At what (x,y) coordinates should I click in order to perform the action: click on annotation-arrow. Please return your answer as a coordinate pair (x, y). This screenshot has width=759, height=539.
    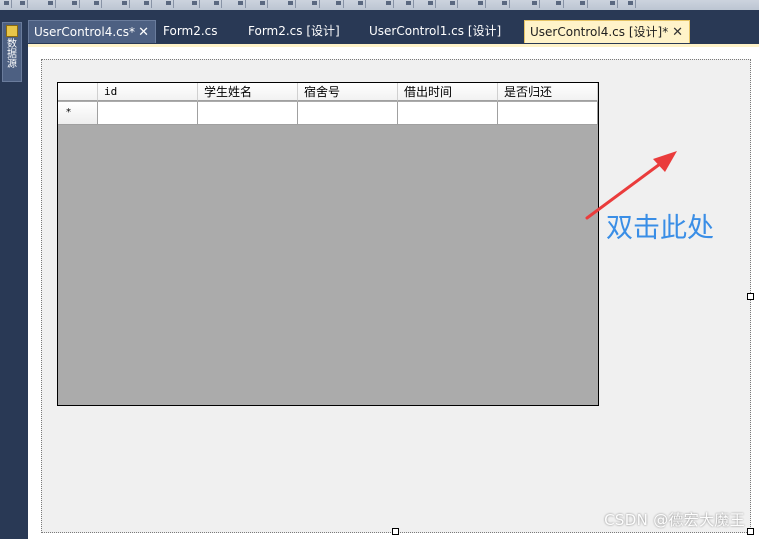
    Looking at the image, I should click on (631, 185).